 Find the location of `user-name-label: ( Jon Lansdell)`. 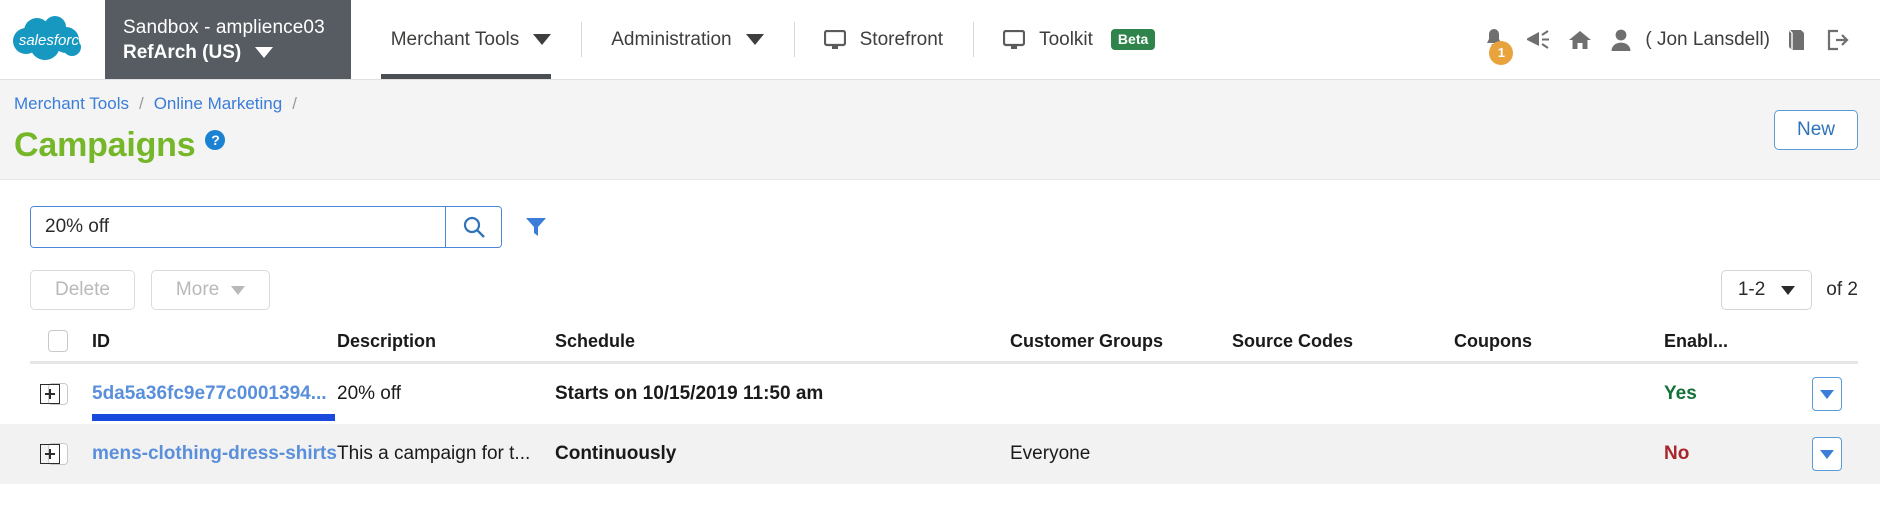

user-name-label: ( Jon Lansdell) is located at coordinates (1707, 39).